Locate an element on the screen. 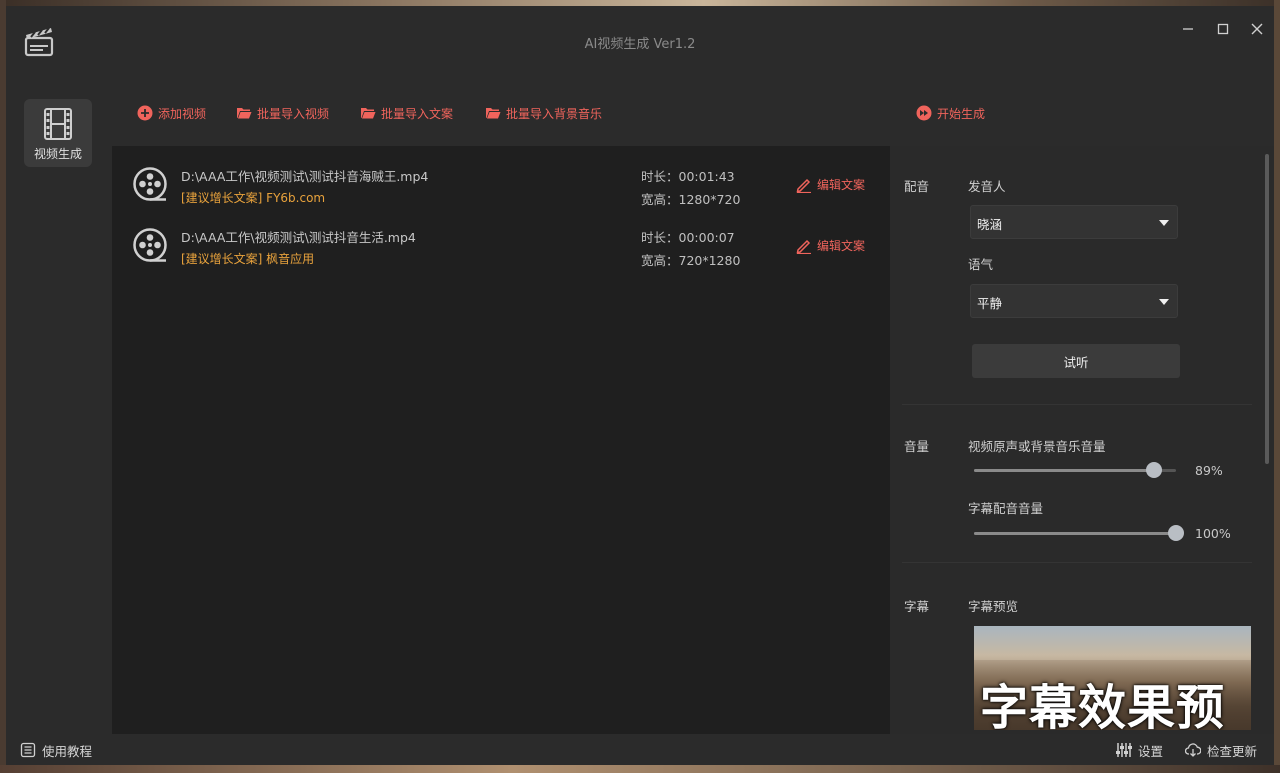 This screenshot has height=773, width=1280. tutorial-button: 使用教程 is located at coordinates (56, 750).